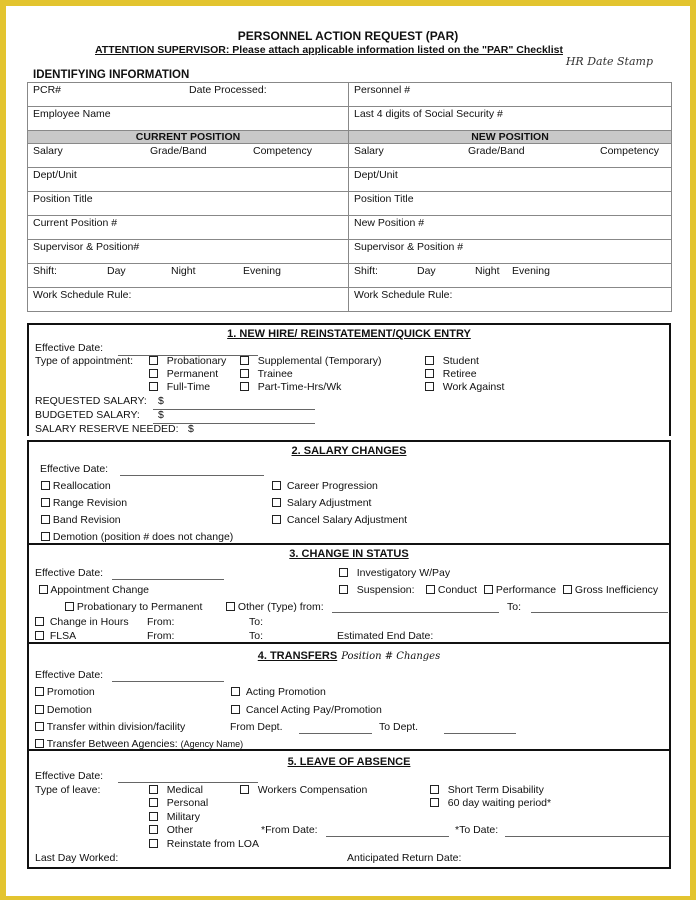 This screenshot has width=696, height=900. What do you see at coordinates (335, 733) in the screenshot?
I see `from-dept-input` at bounding box center [335, 733].